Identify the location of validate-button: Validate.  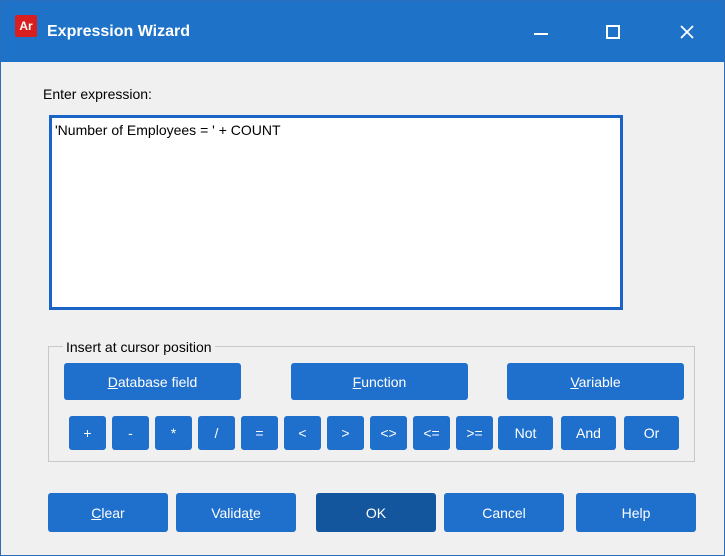
(236, 512).